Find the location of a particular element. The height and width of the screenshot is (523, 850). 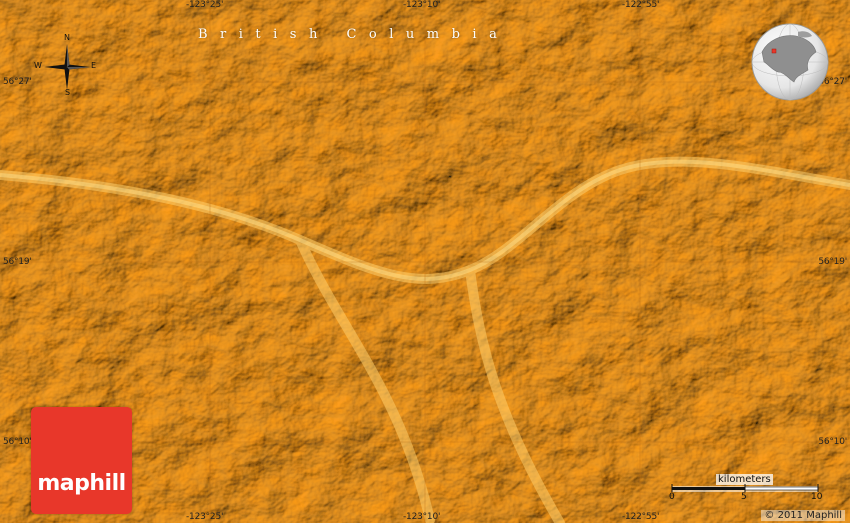

coord-top-3: -122°55' is located at coordinates (641, 5).